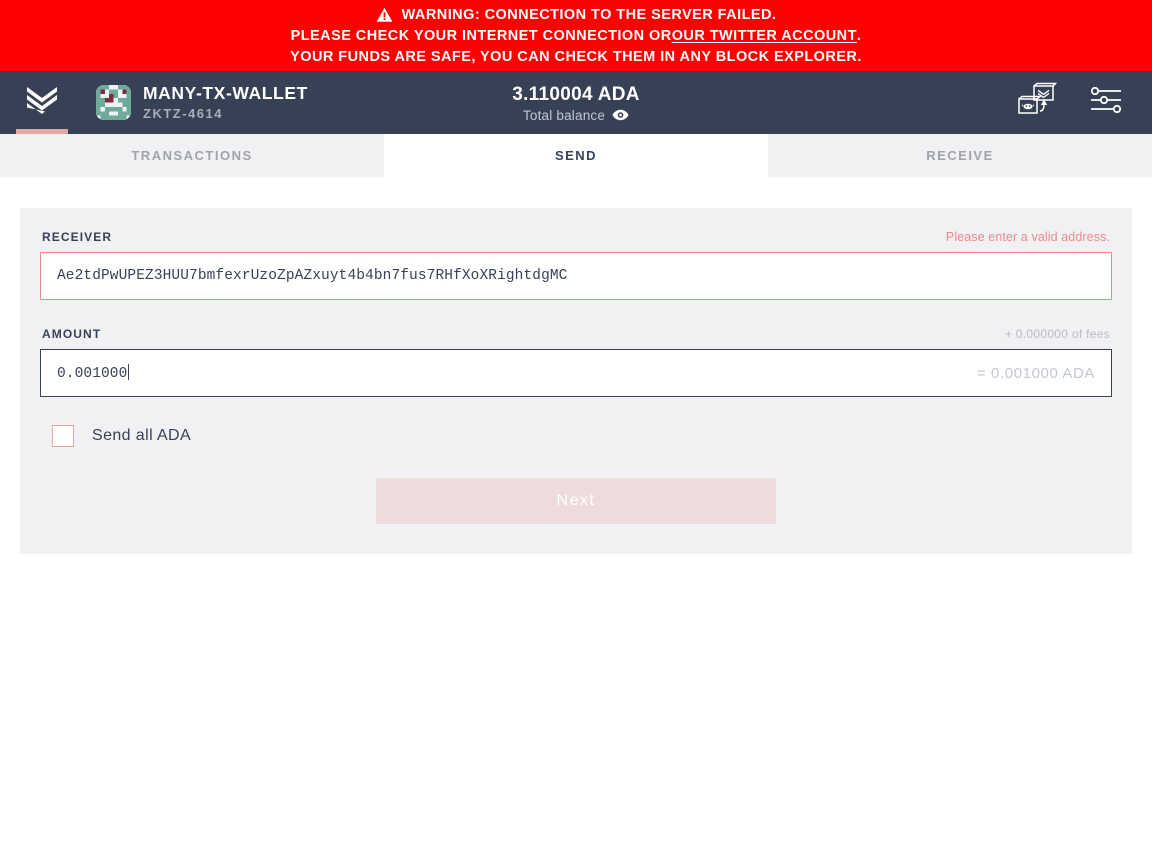 This screenshot has height=847, width=1152. I want to click on fees-hint: + 0.000000 of fees, so click(1057, 334).